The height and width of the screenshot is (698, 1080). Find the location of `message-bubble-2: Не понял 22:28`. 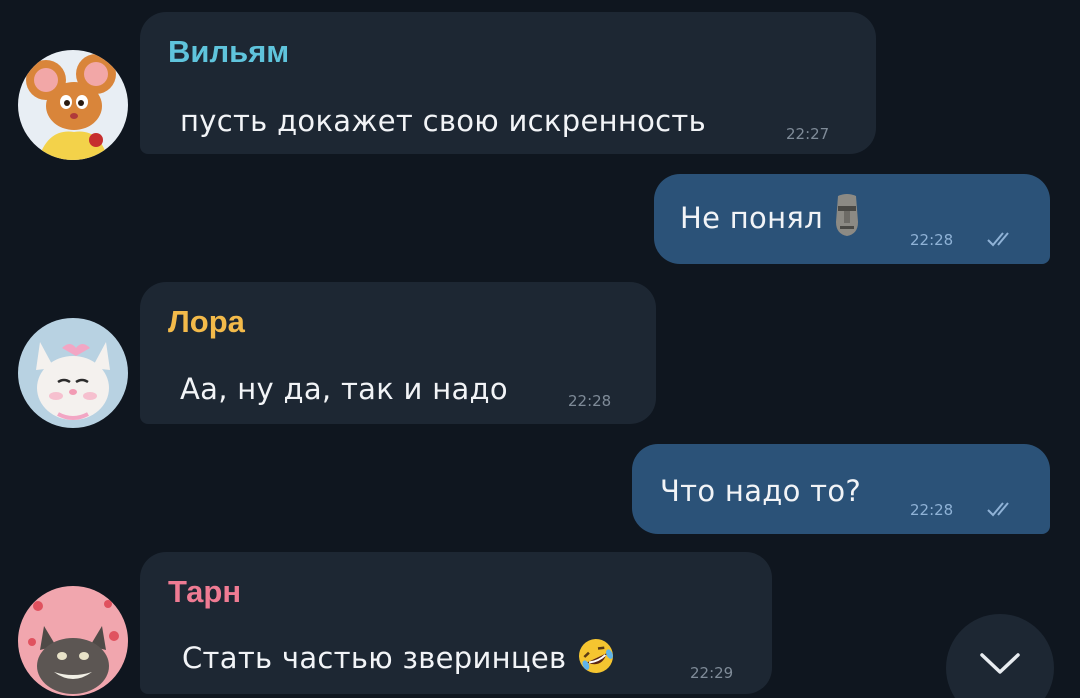

message-bubble-2: Не понял 22:28 is located at coordinates (852, 219).